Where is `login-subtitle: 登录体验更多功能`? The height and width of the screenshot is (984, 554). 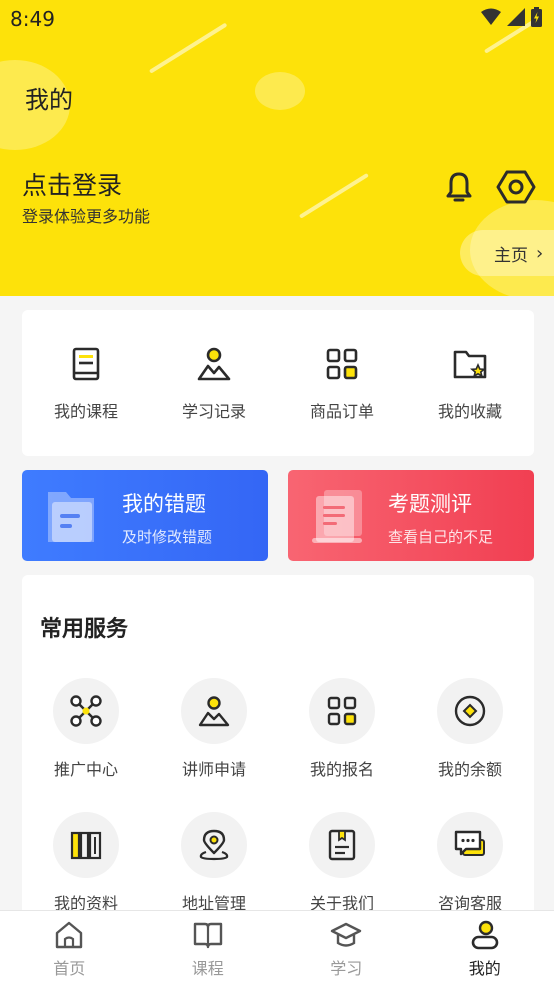 login-subtitle: 登录体验更多功能 is located at coordinates (86, 216).